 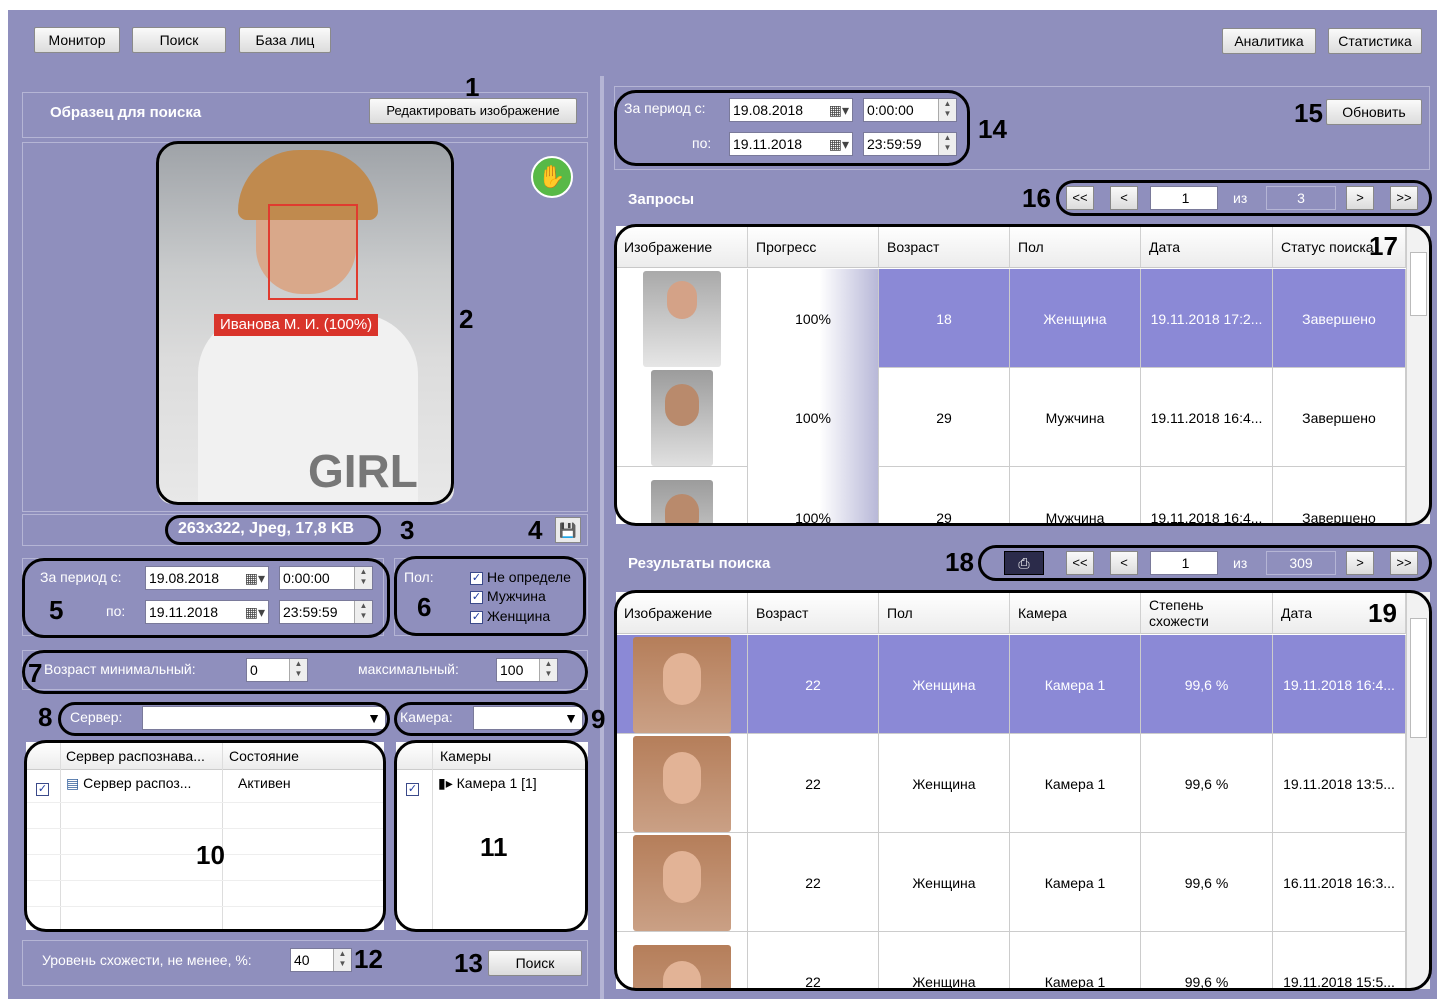 I want to click on similarity-value: 40, so click(x=302, y=960).